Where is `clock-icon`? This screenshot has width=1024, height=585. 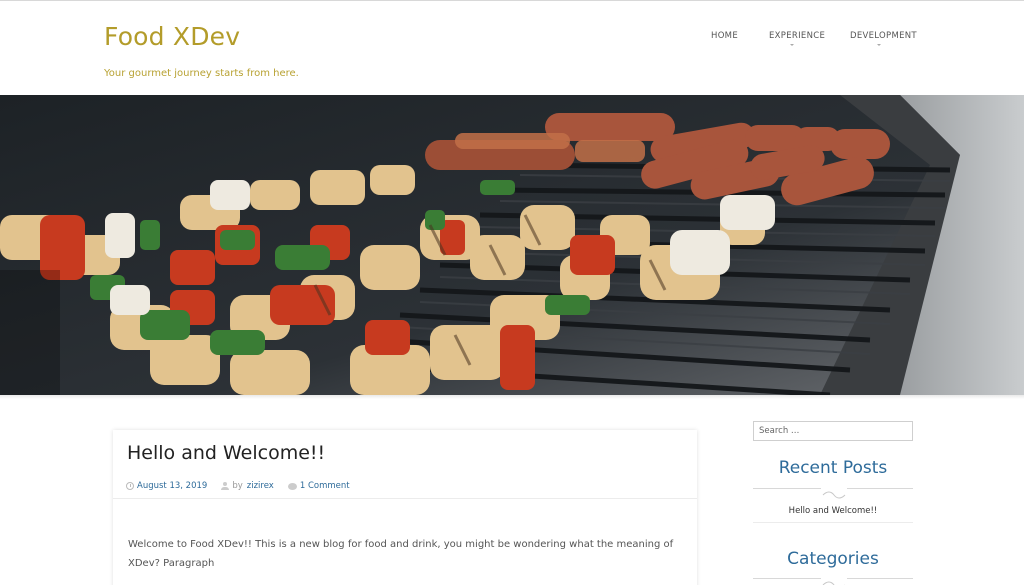
clock-icon is located at coordinates (130, 486).